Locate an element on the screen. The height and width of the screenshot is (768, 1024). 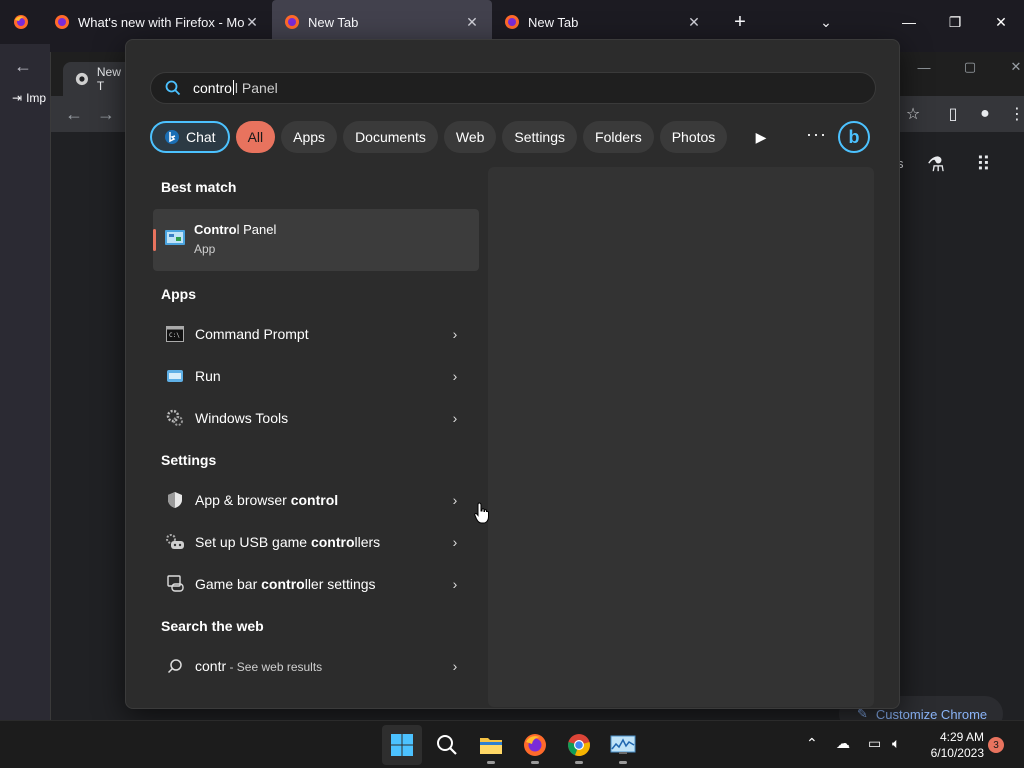
label-part: App & browser is located at coordinates (243, 500).